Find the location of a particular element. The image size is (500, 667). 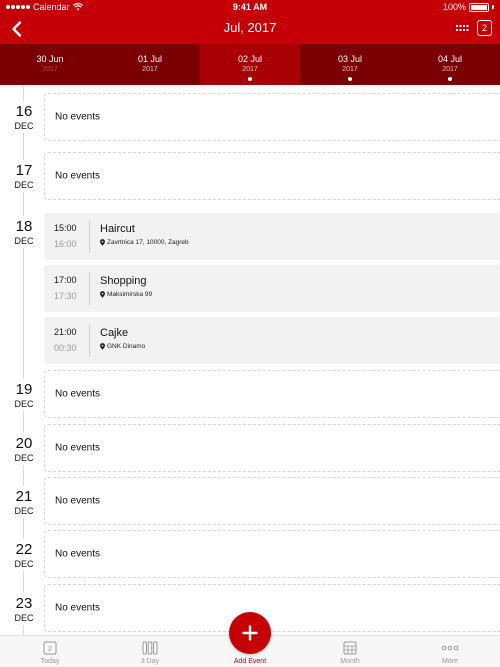

grid-view-button is located at coordinates (462, 29).